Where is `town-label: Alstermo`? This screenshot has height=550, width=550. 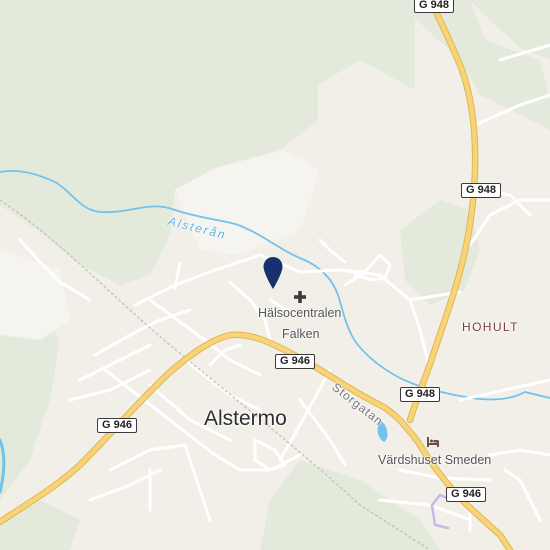 town-label: Alstermo is located at coordinates (245, 419).